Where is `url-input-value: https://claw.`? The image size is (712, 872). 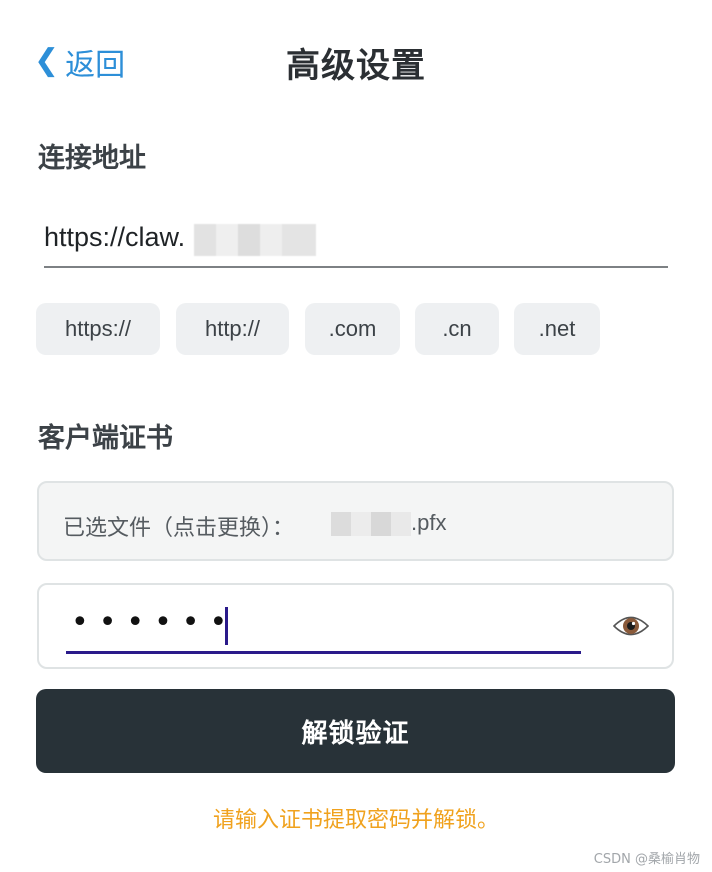 url-input-value: https://claw. is located at coordinates (115, 237).